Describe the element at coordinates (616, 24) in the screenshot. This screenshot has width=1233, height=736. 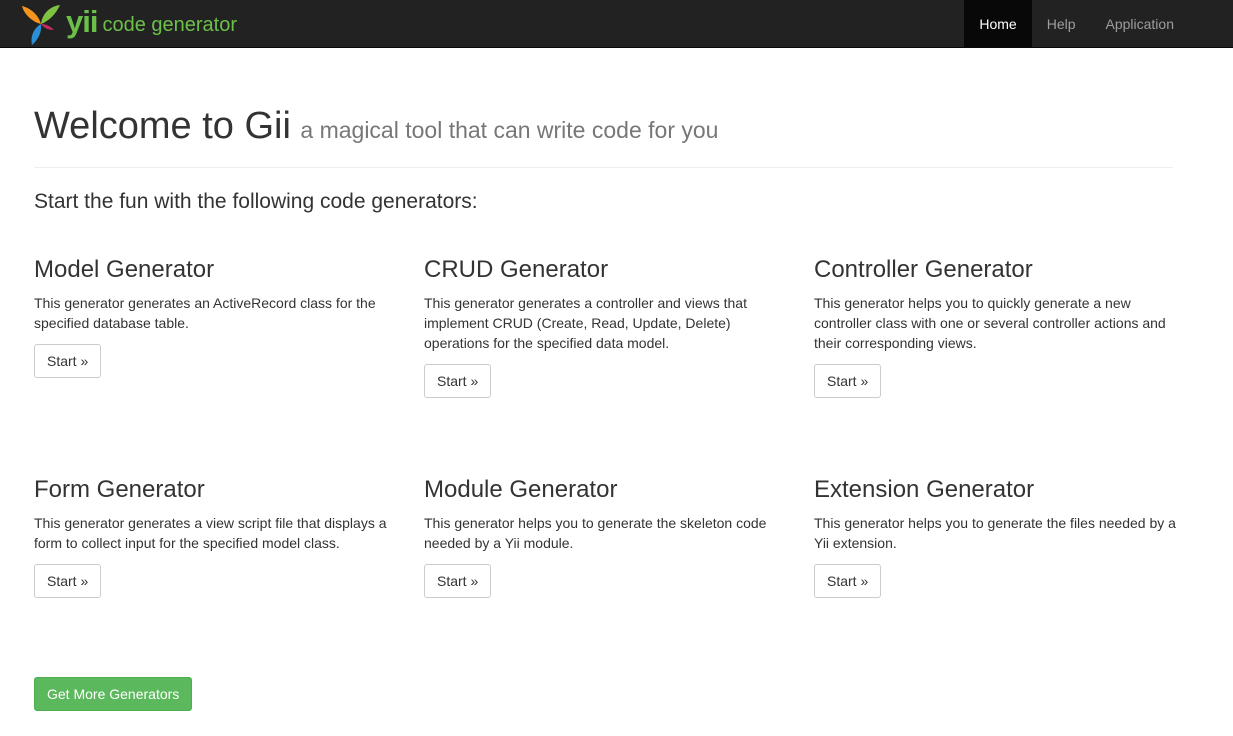
I see `top-navbar: yii code generator Home Help Application` at that location.